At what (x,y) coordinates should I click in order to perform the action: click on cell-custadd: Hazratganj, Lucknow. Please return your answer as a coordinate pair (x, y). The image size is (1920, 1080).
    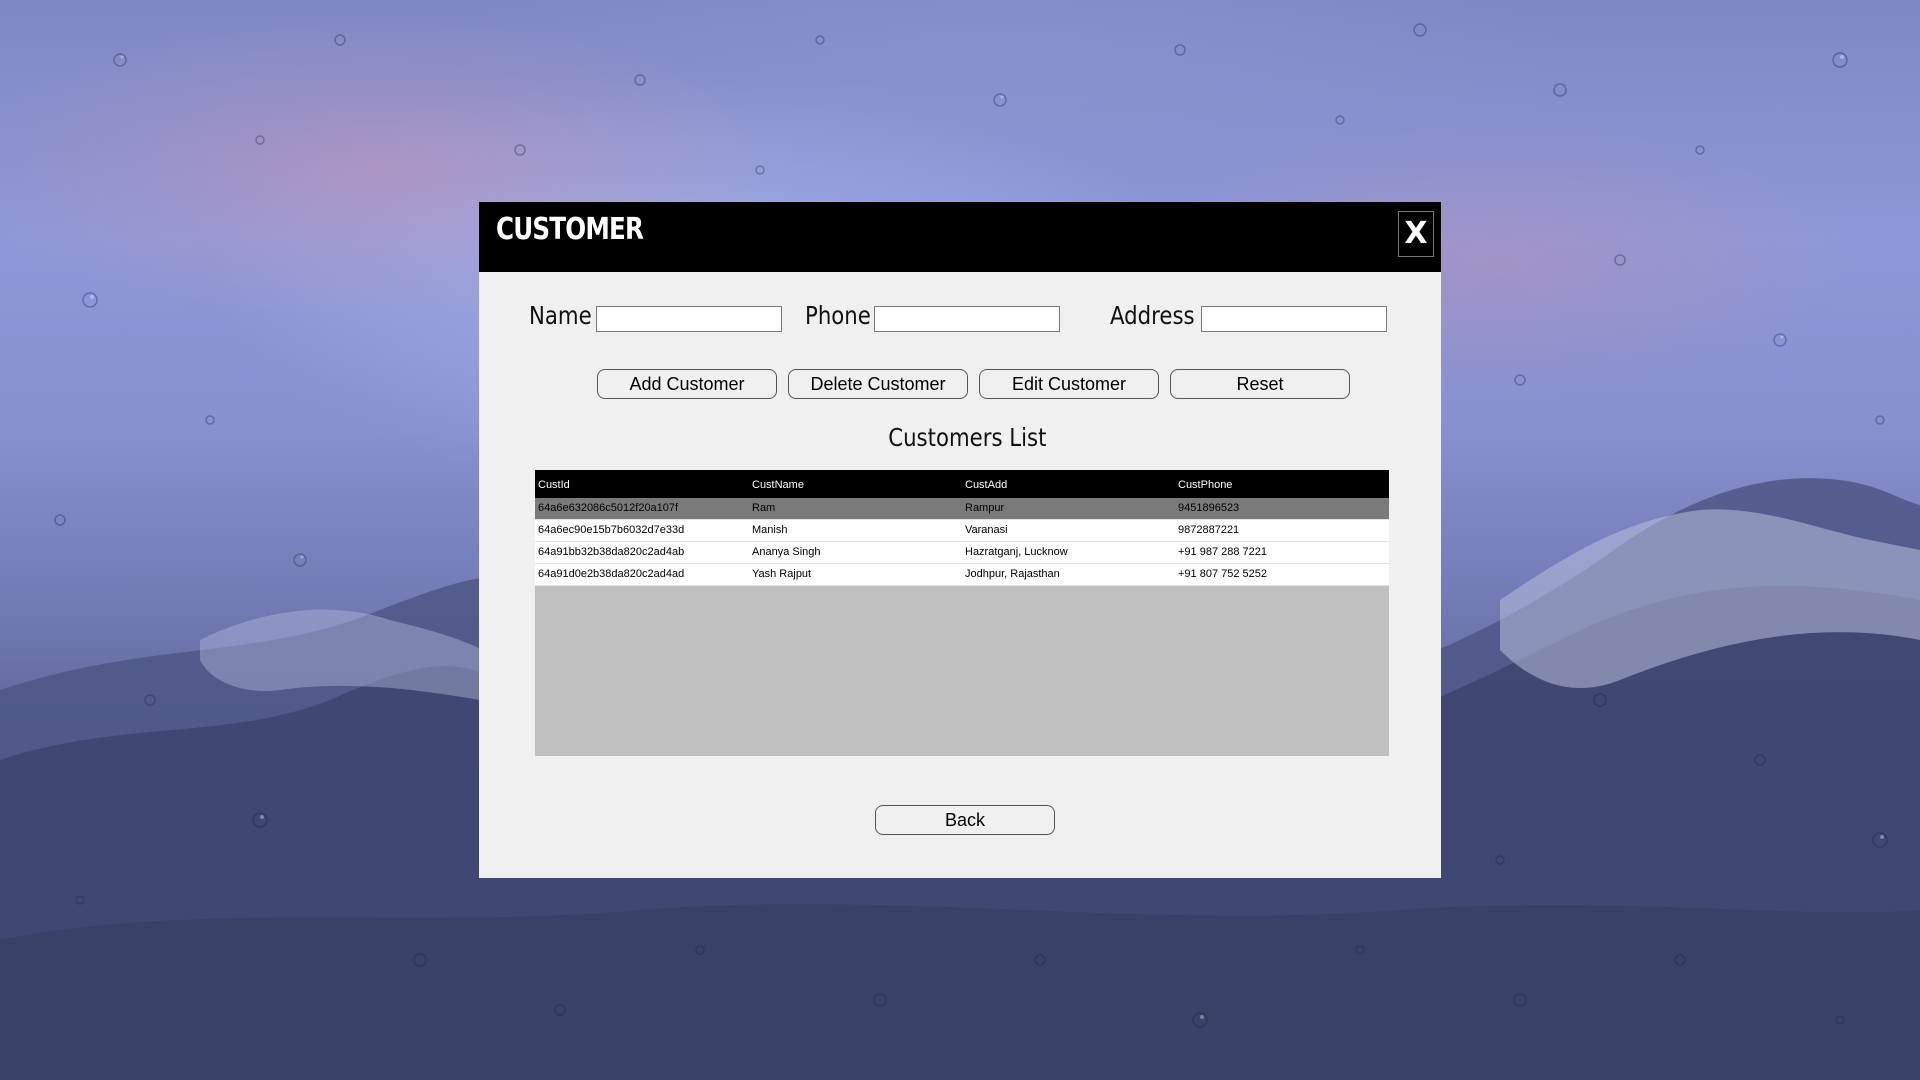
    Looking at the image, I should click on (1016, 552).